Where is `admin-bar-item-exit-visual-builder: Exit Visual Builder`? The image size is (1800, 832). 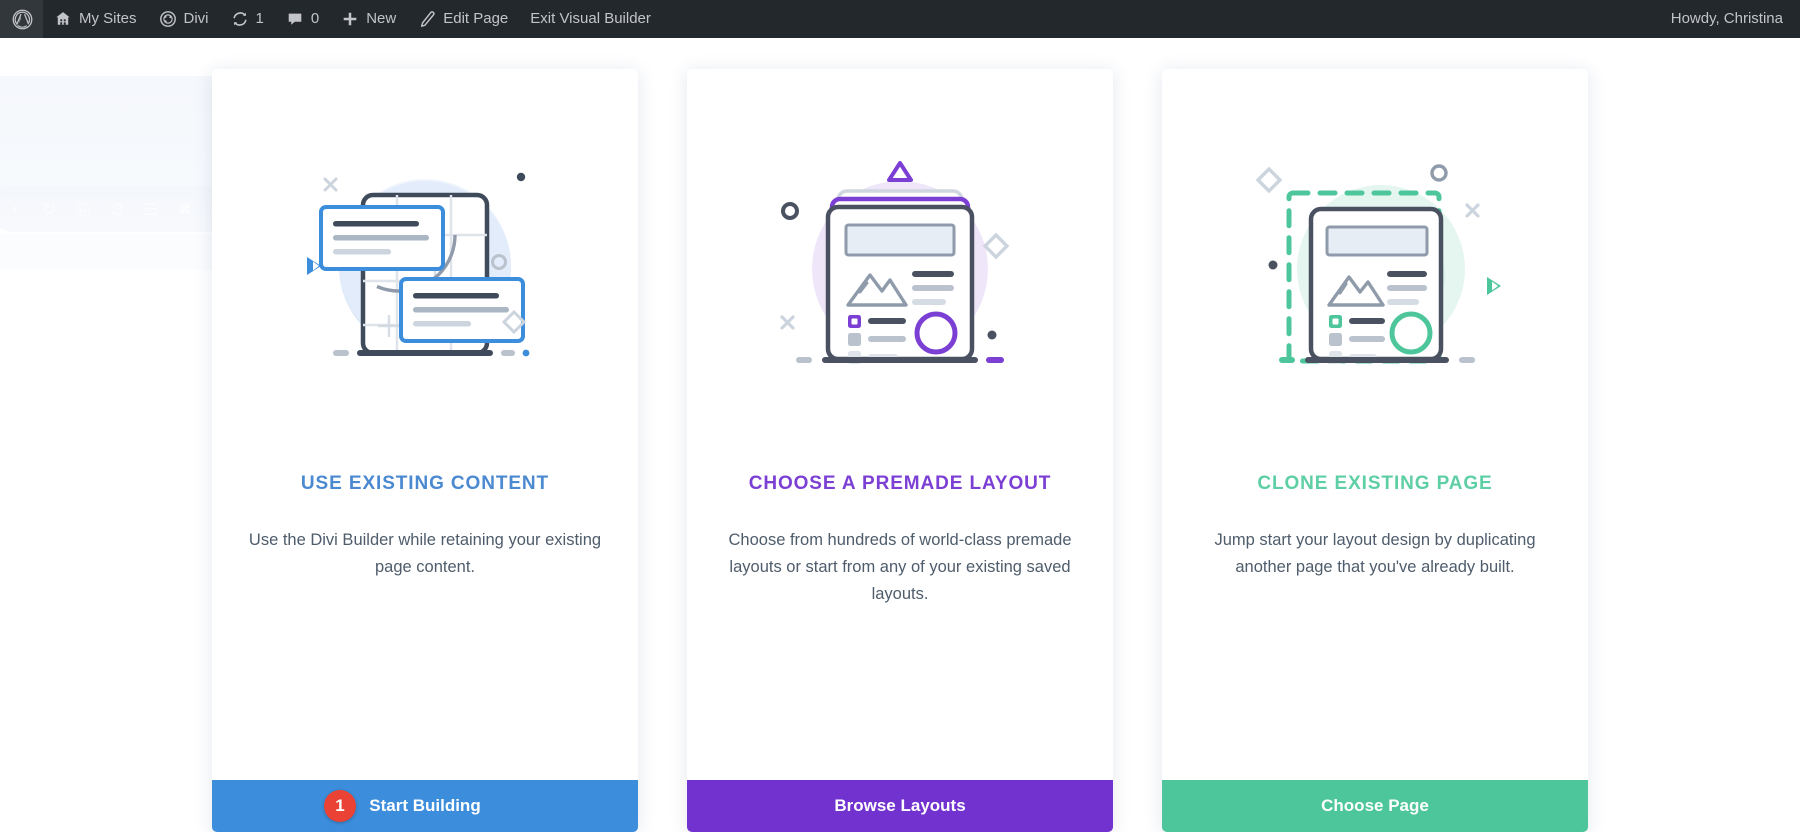
admin-bar-item-exit-visual-builder: Exit Visual Builder is located at coordinates (590, 19).